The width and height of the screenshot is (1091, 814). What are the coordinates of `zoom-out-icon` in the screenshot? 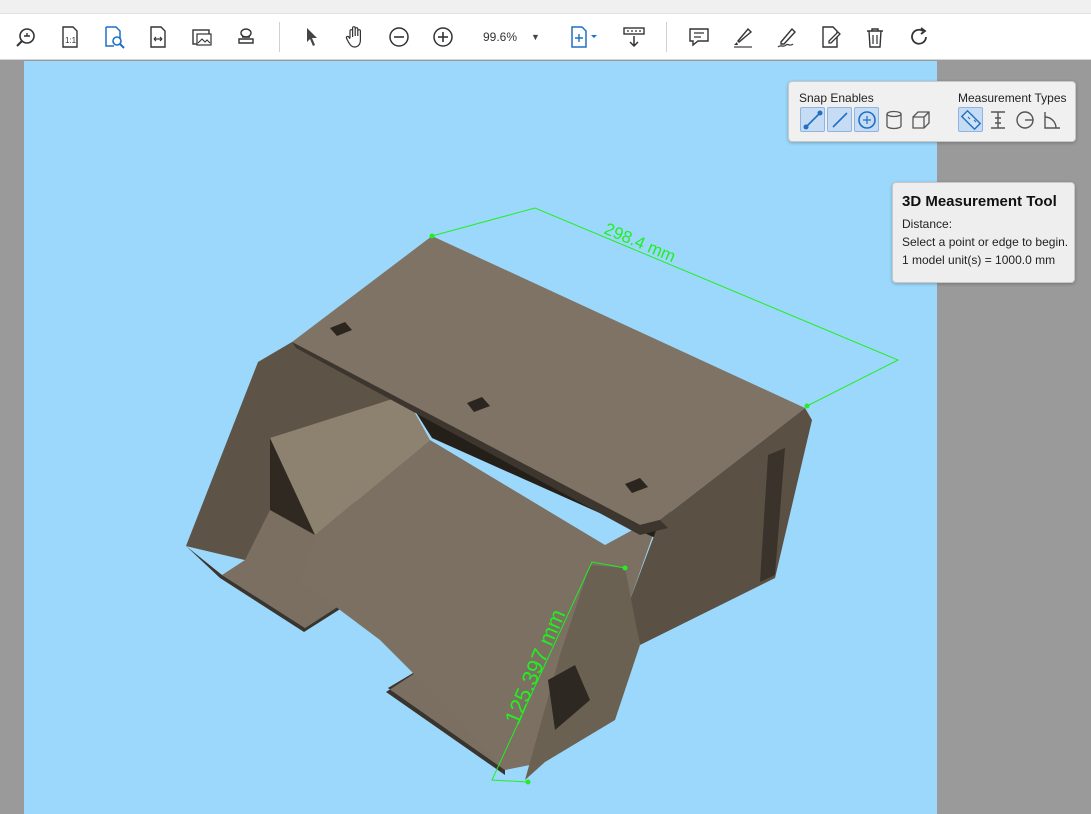 It's located at (399, 37).